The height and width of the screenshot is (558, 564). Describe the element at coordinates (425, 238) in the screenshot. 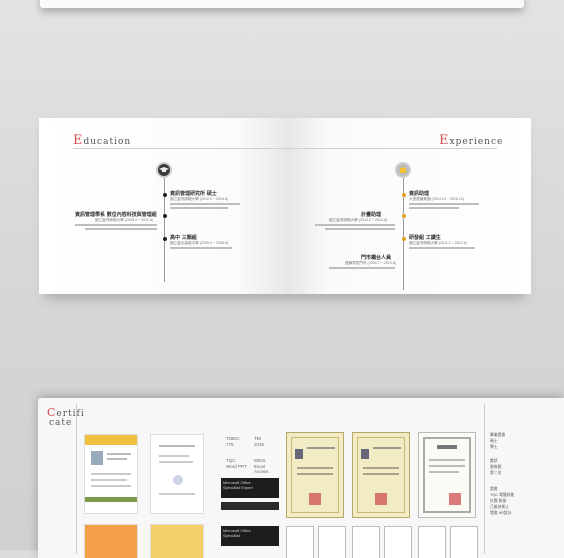

I see `experience-entry-title: 研發組 工讀生` at that location.